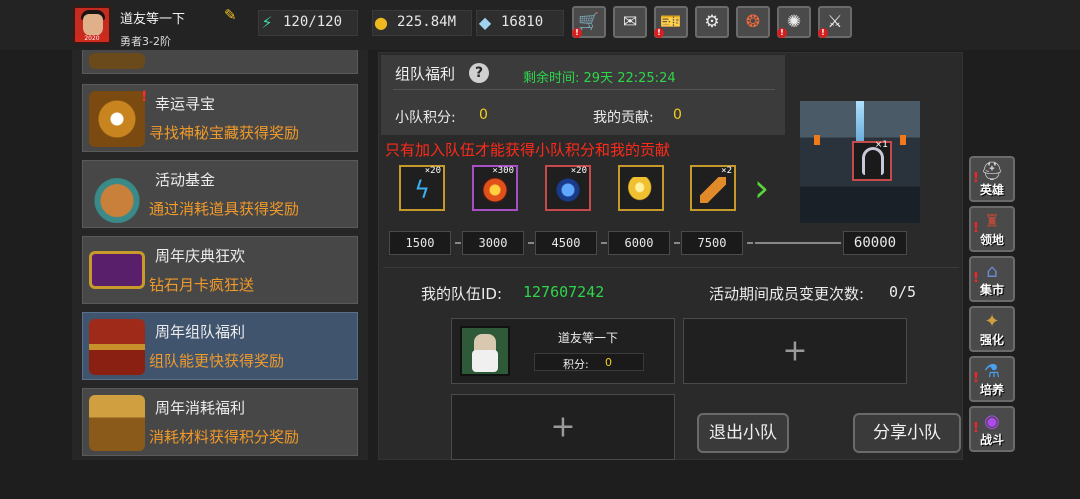  I want to click on side-nav-hero: ⛑ ! 英雄, so click(992, 179).